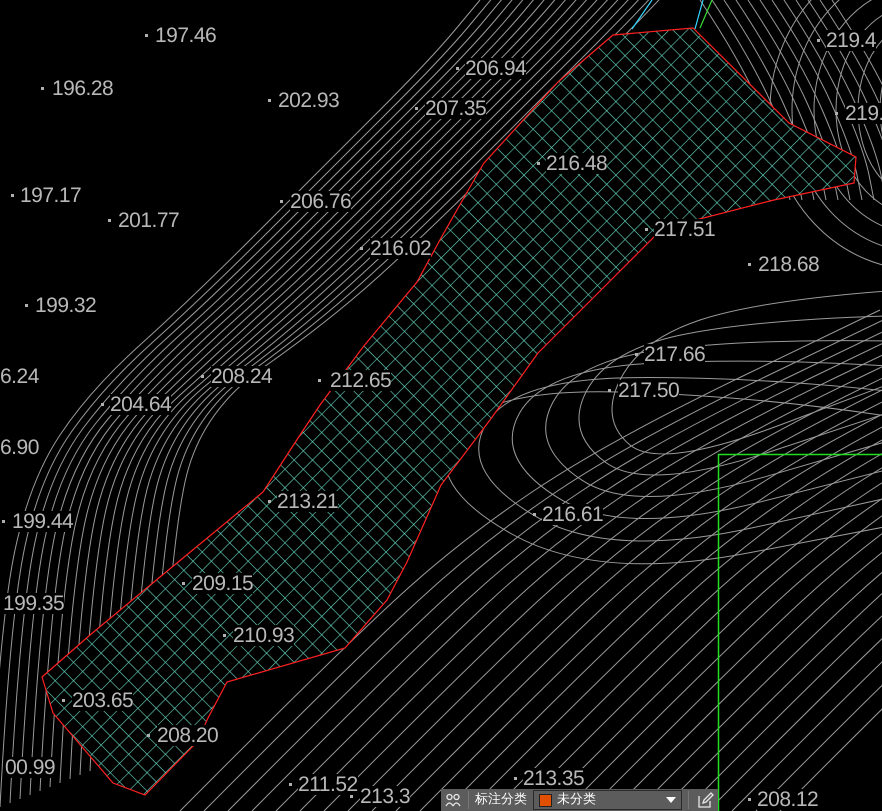 Image resolution: width=882 pixels, height=811 pixels. What do you see at coordinates (263, 635) in the screenshot?
I see `elevation-label: 210.93` at bounding box center [263, 635].